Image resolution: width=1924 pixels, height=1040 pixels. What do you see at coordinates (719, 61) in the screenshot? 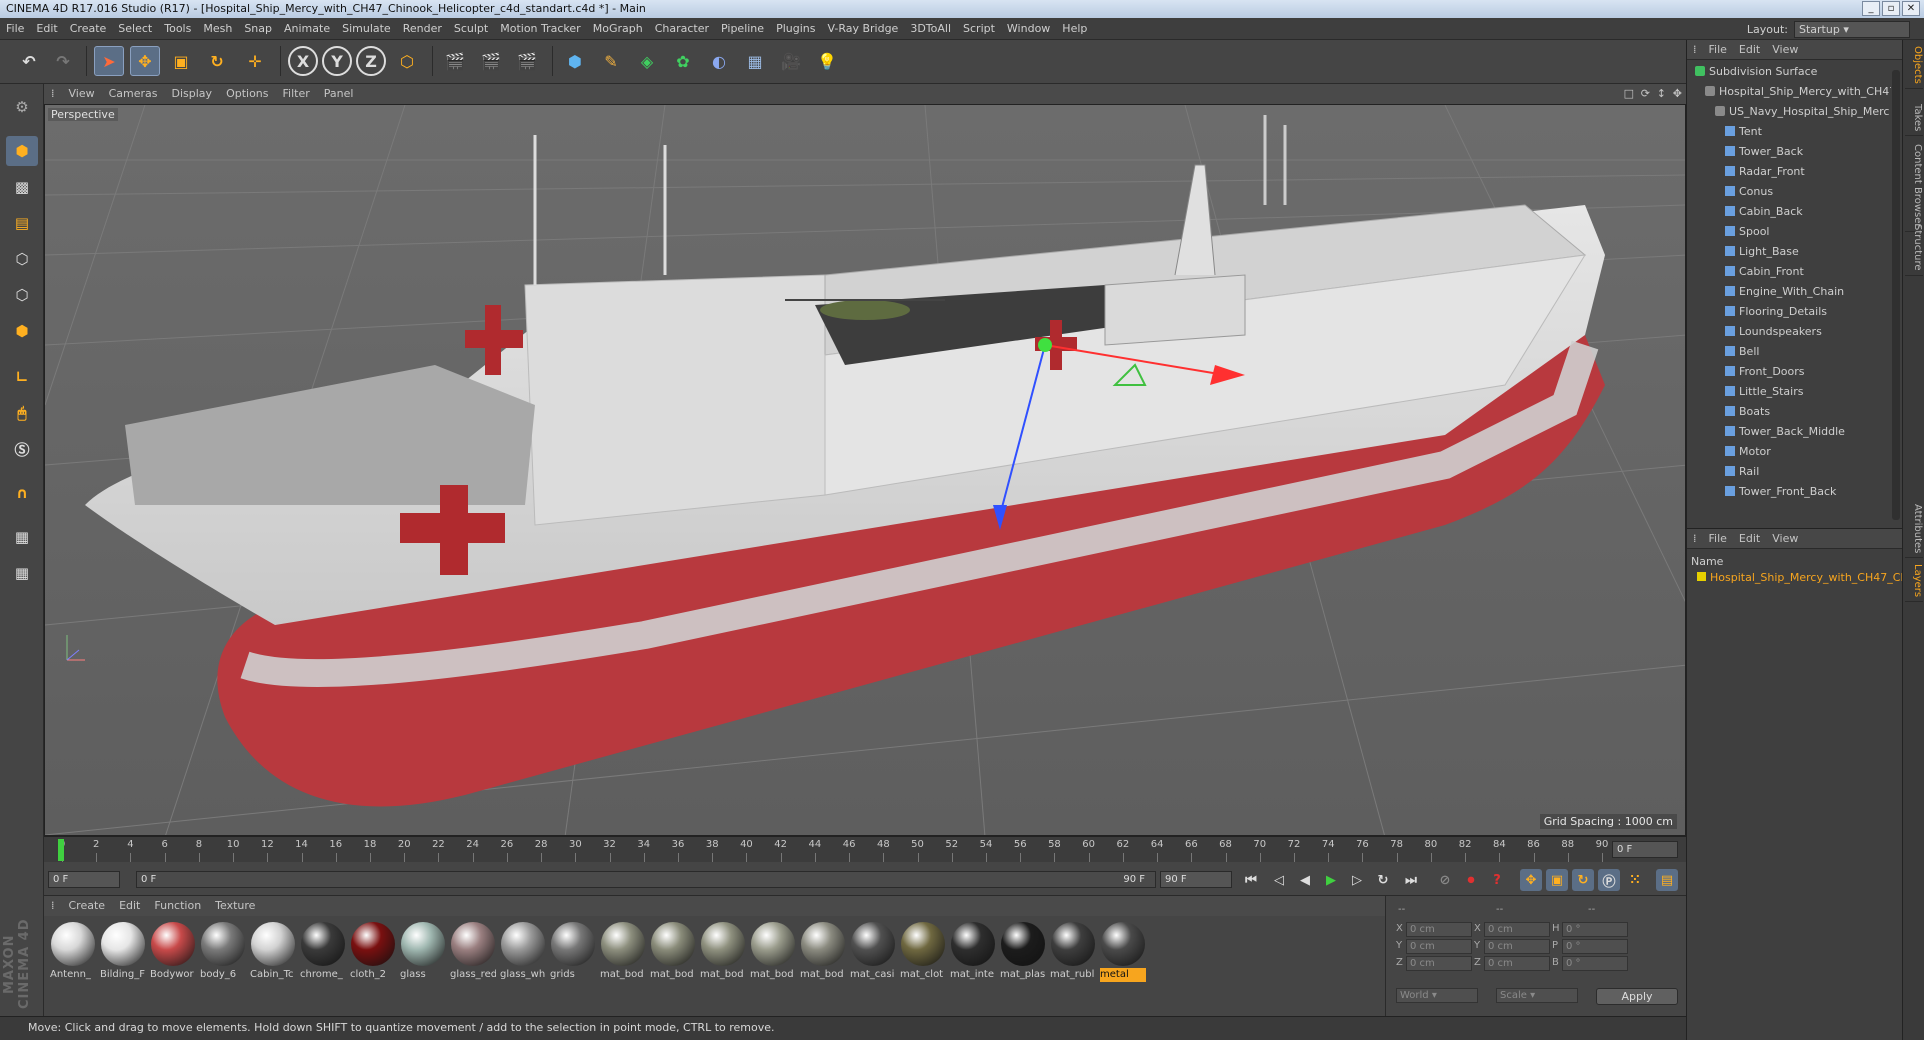
I see `deformer-button: ◐` at bounding box center [719, 61].